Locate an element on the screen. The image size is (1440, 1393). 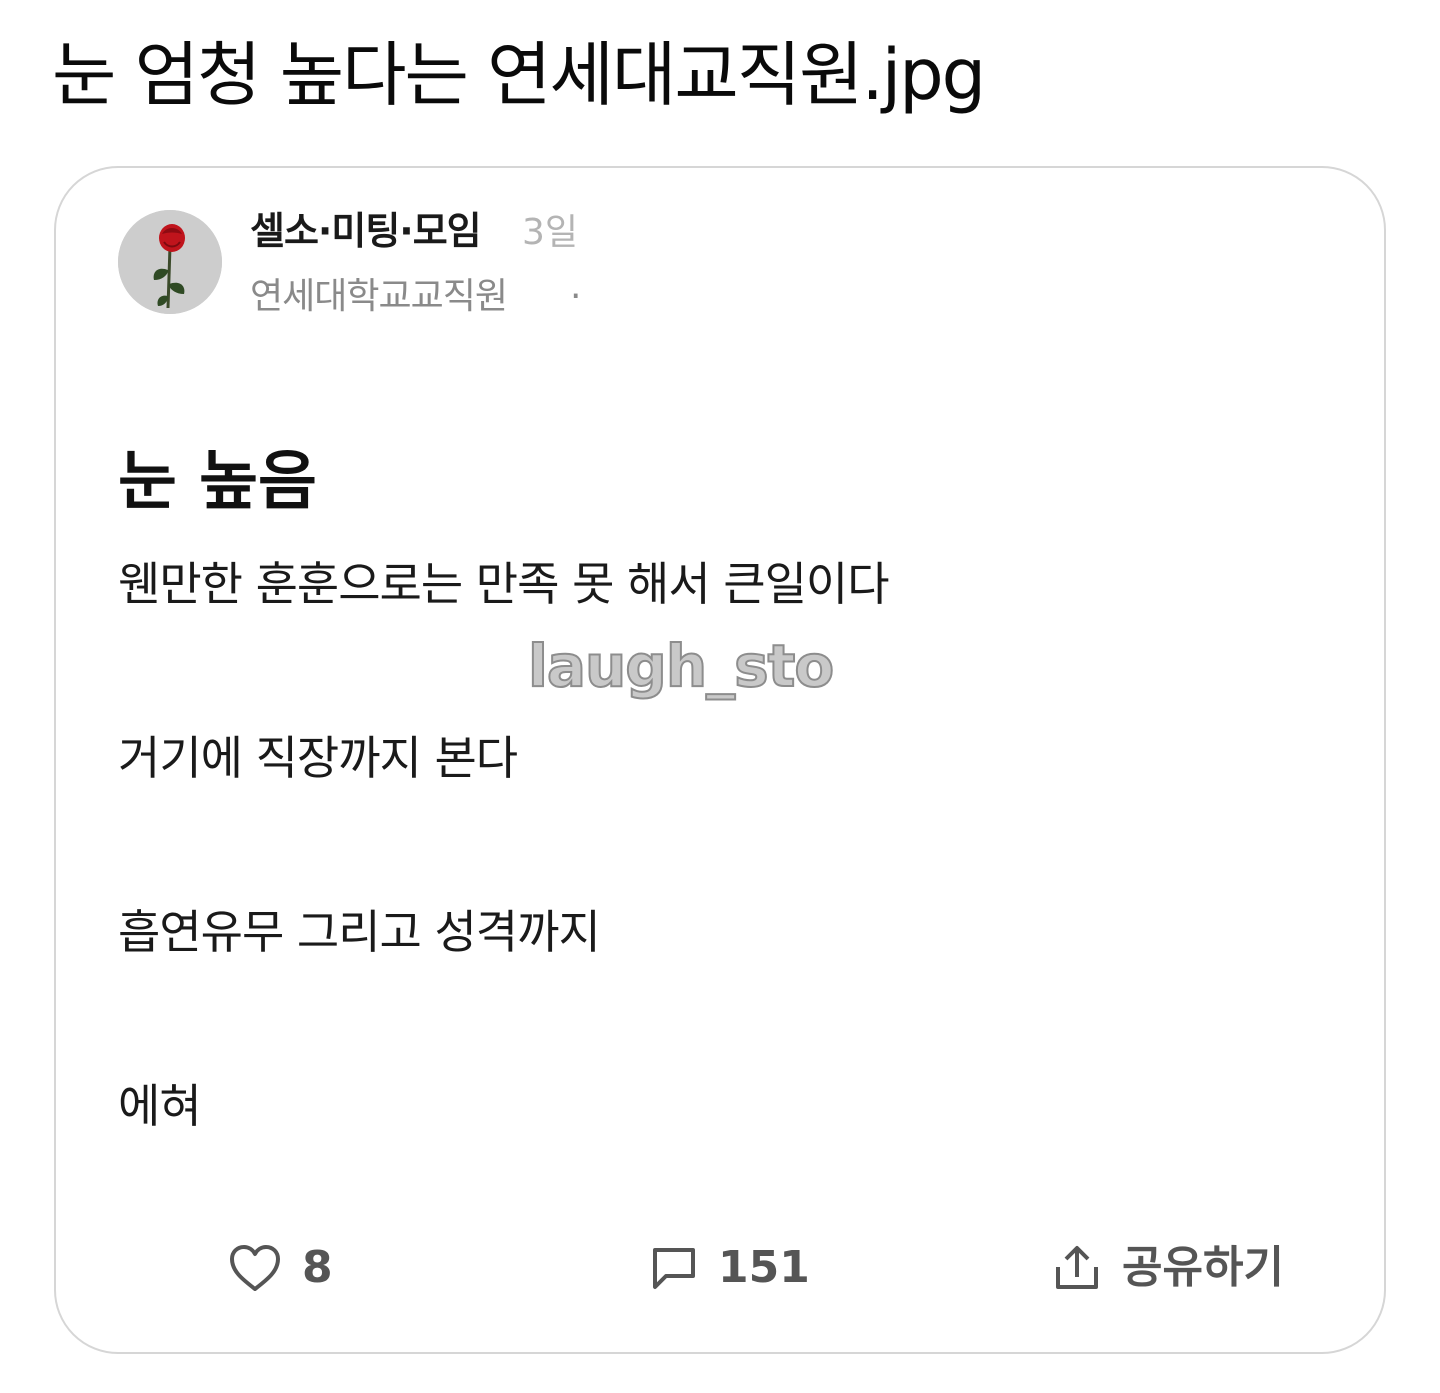
rose-avatar-icon is located at coordinates (170, 262).